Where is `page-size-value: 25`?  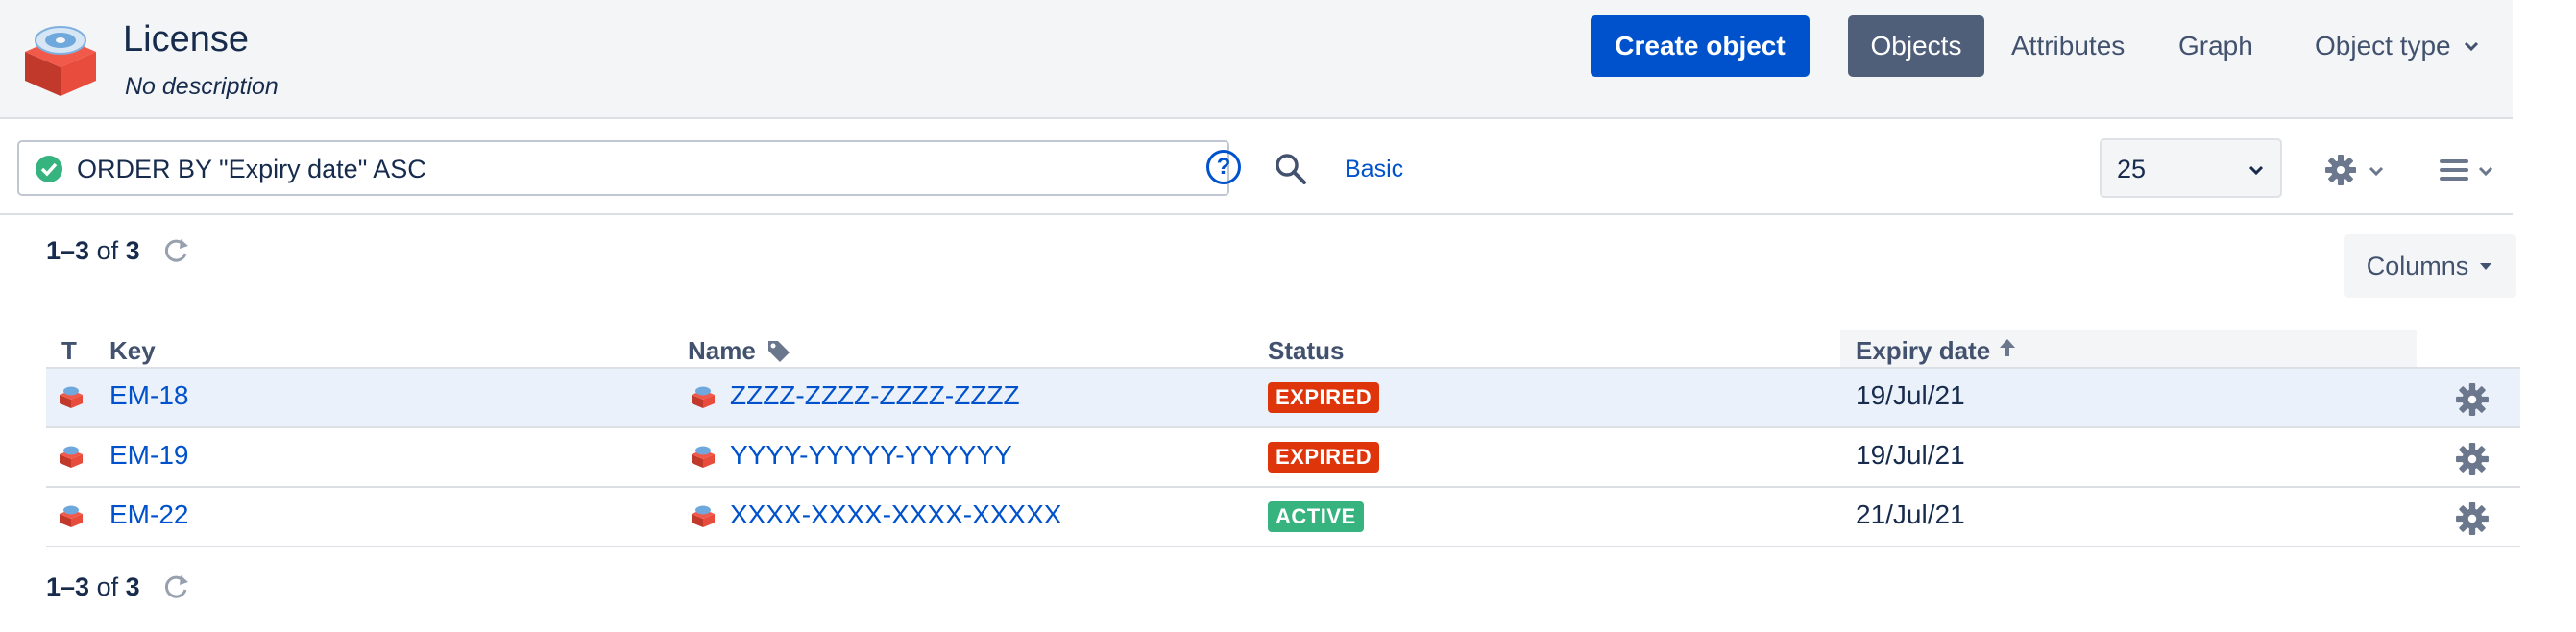
page-size-value: 25 is located at coordinates (2132, 169).